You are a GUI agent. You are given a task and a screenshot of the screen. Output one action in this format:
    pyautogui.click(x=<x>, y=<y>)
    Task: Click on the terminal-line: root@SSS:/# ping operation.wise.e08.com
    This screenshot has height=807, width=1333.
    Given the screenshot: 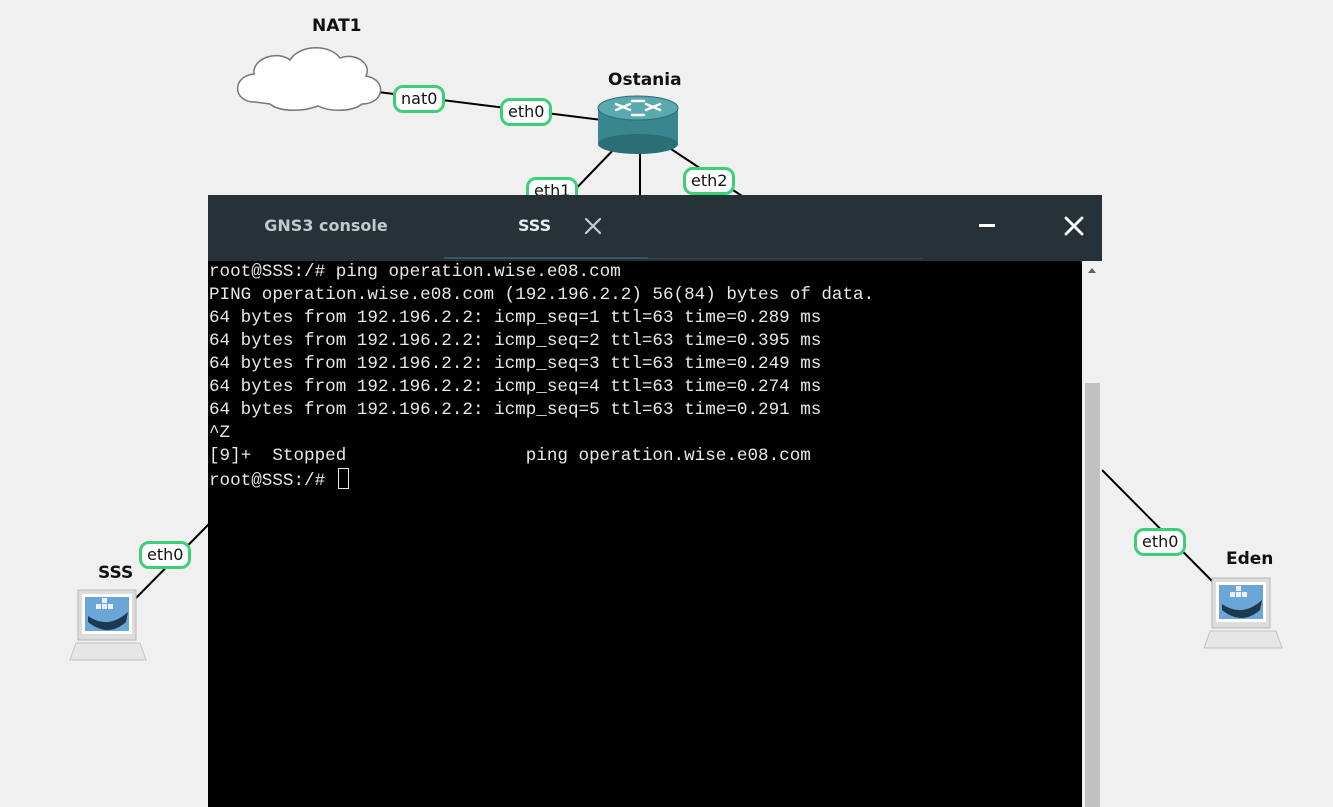 What is the action you would take?
    pyautogui.click(x=415, y=272)
    